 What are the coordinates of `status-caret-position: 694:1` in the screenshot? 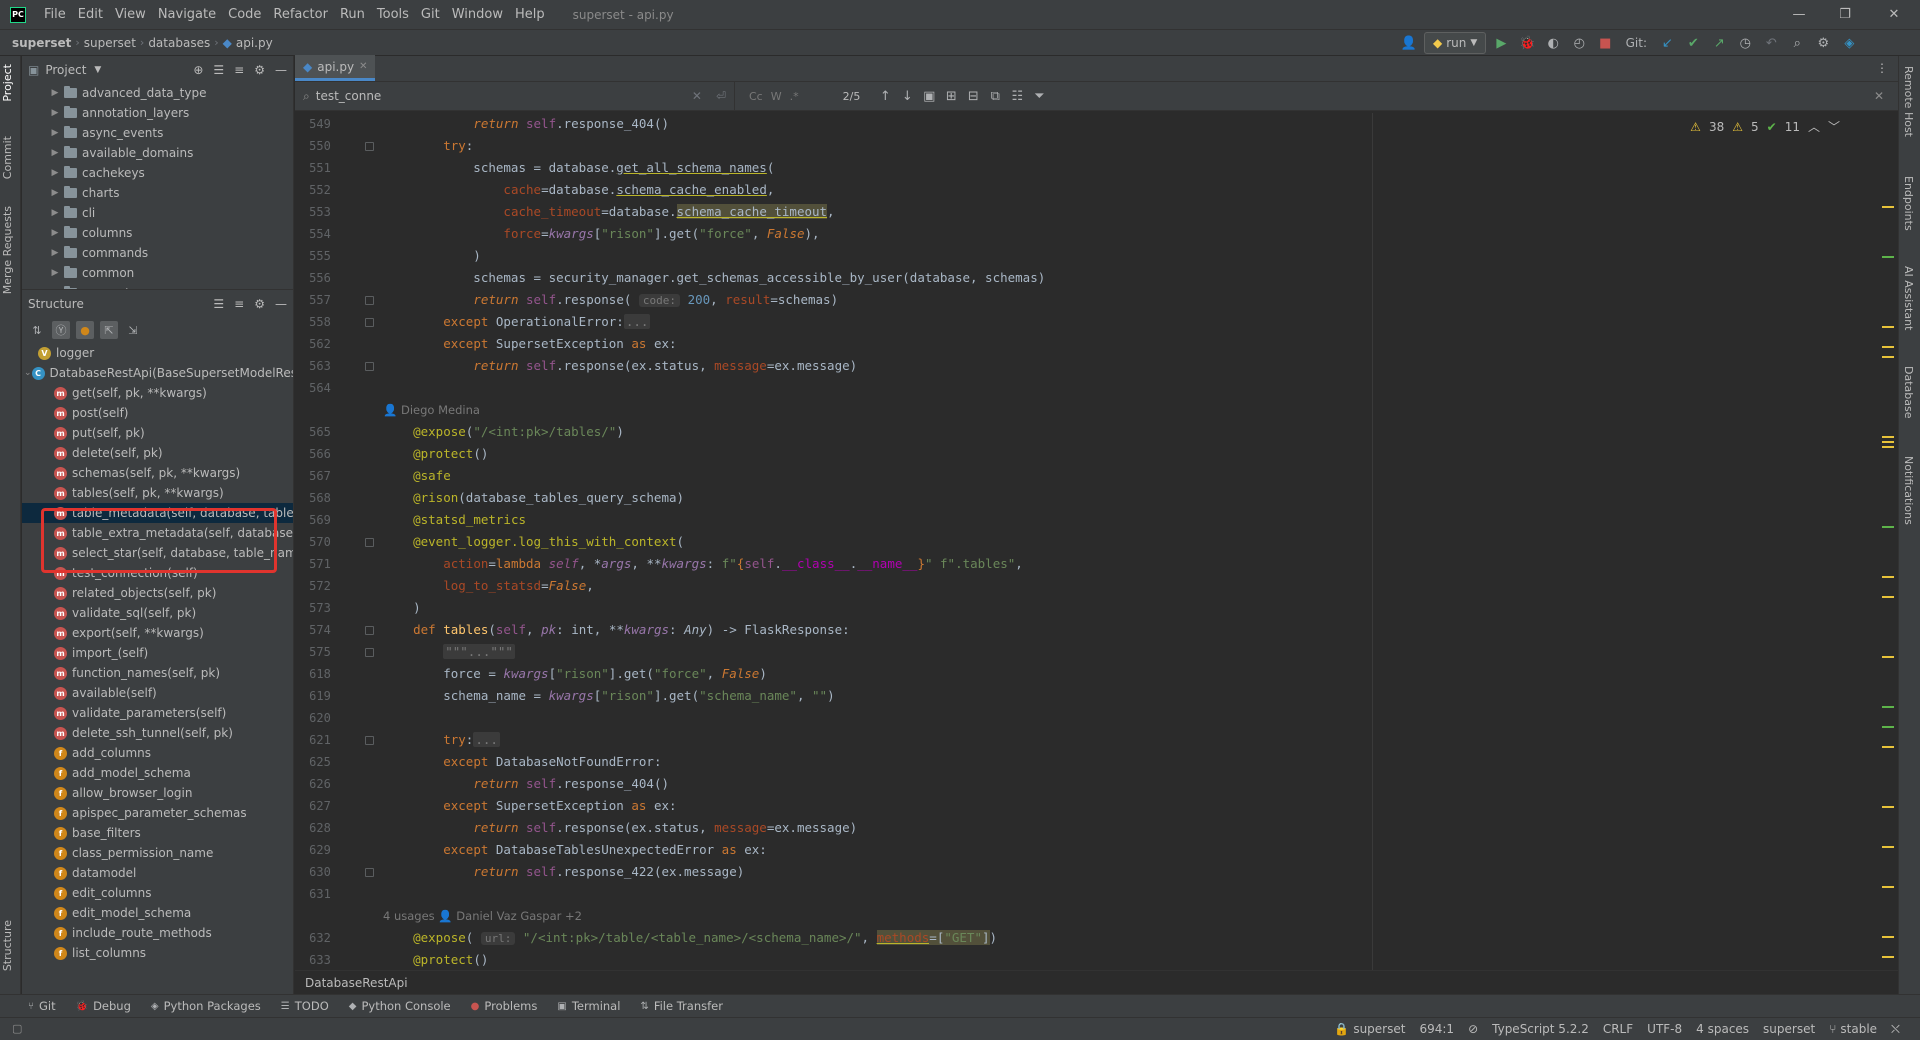 It's located at (1436, 1029).